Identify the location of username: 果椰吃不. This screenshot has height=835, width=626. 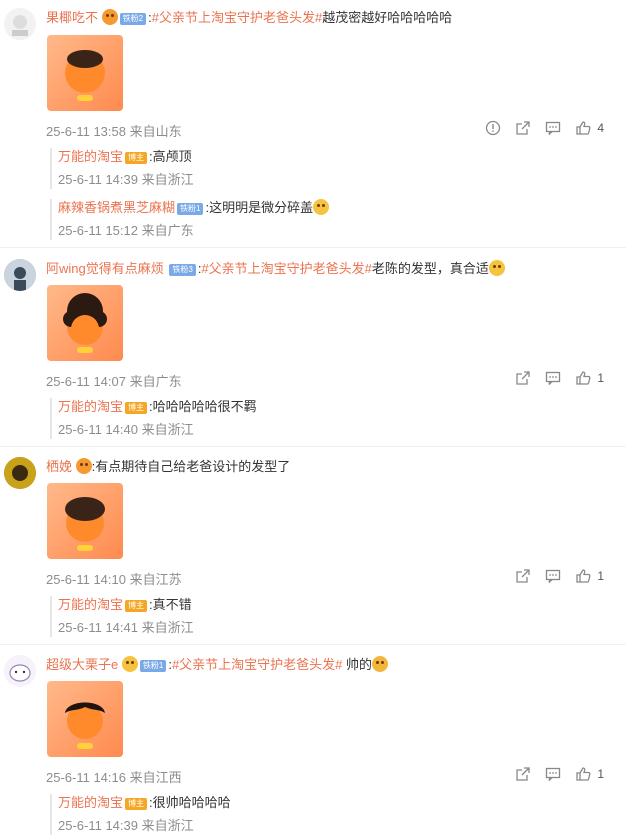
(72, 17).